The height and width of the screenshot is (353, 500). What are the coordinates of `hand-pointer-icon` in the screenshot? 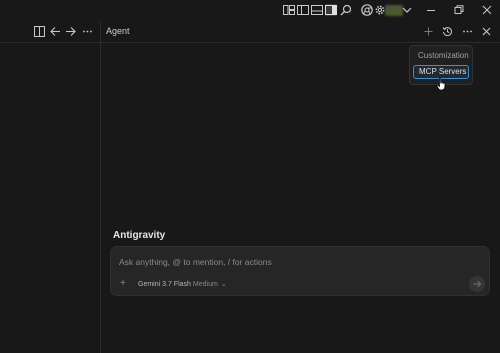 It's located at (441, 84).